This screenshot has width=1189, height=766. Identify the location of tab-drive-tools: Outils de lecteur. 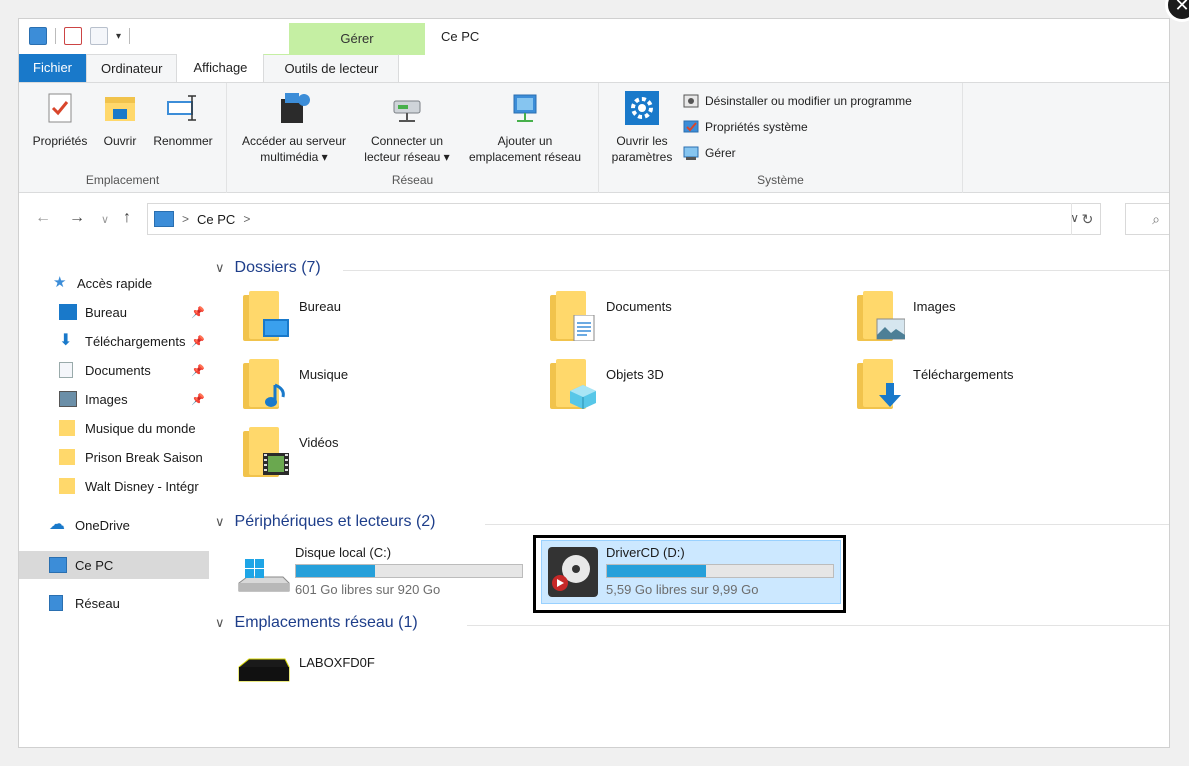
(331, 68).